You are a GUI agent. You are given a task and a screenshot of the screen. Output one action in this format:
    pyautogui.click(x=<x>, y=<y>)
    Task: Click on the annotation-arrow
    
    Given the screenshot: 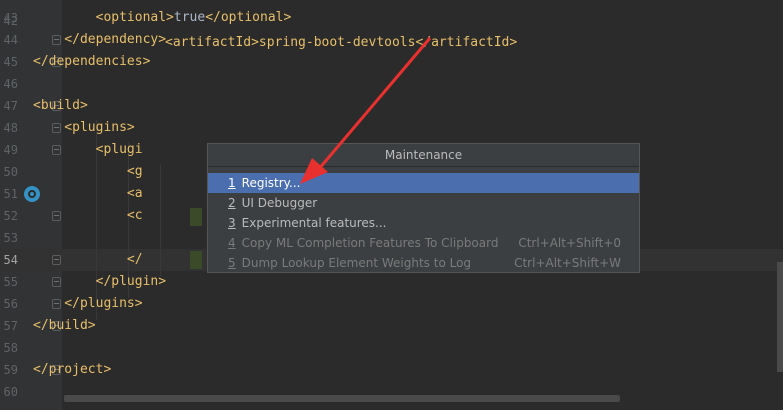 What is the action you would take?
    pyautogui.click(x=366, y=110)
    